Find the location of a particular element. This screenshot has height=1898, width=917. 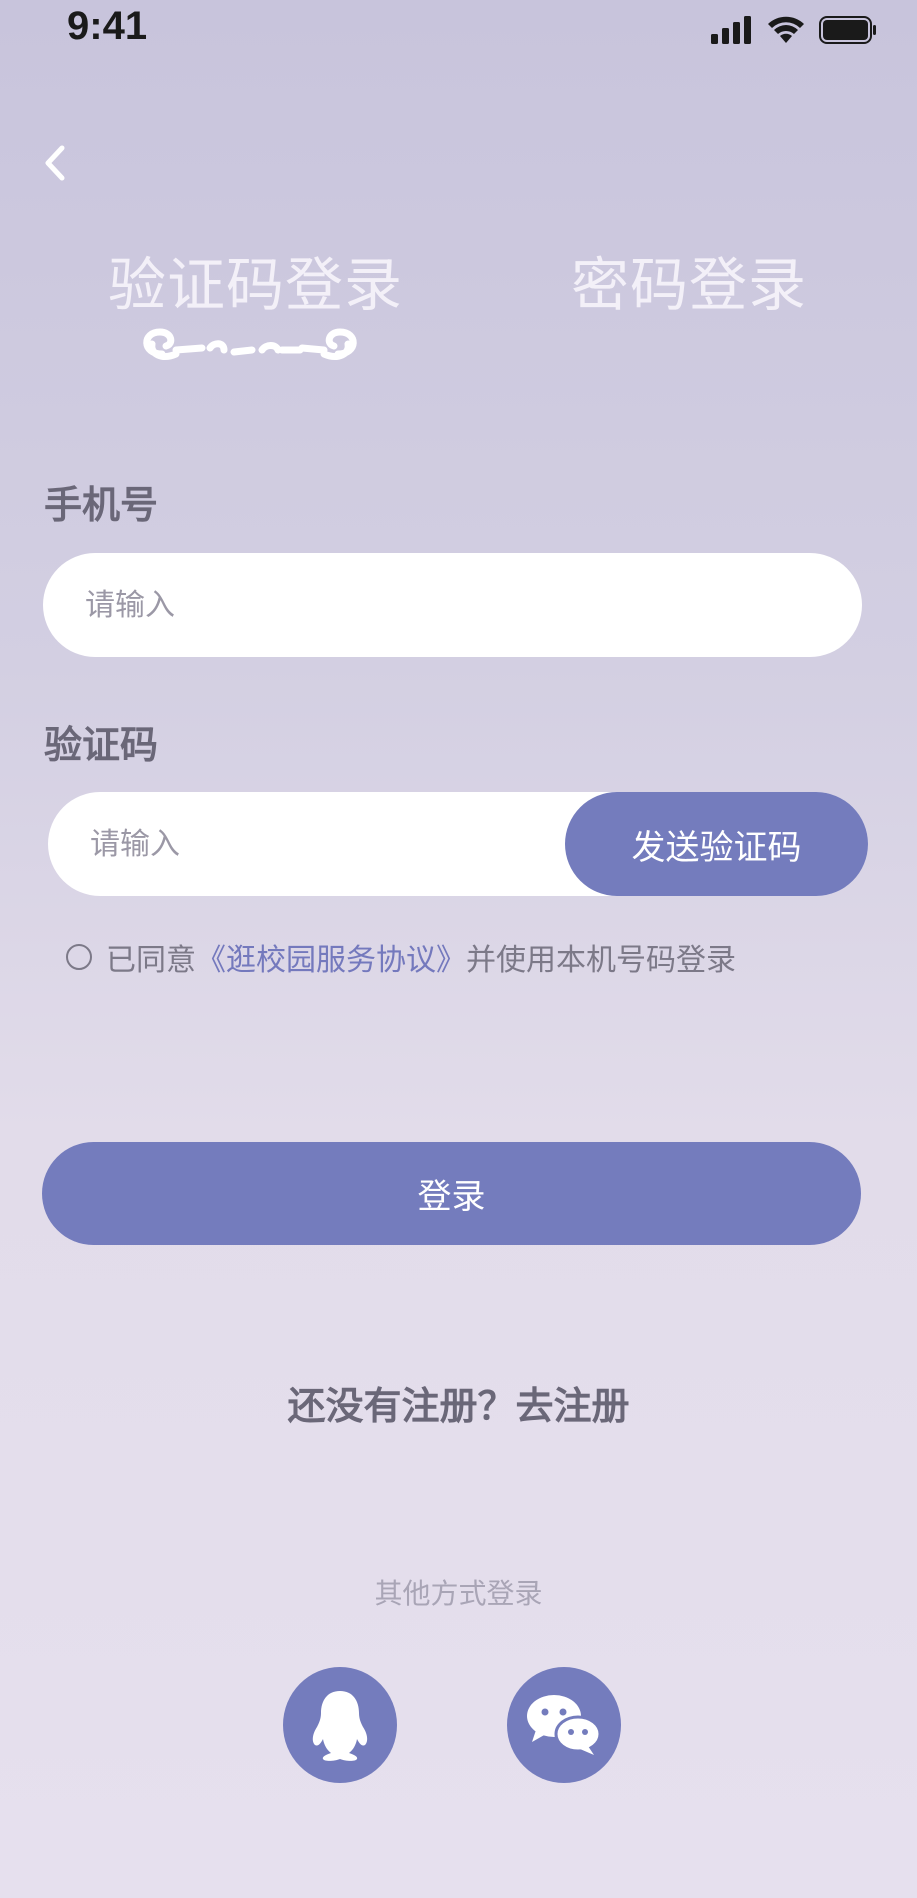

signal-icon is located at coordinates (731, 30).